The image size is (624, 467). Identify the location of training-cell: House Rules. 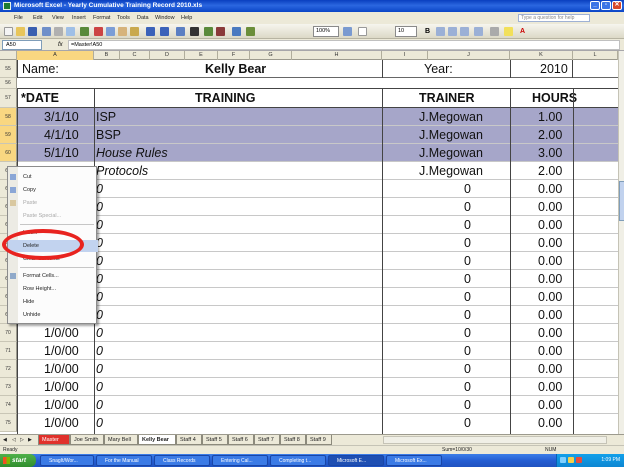
(132, 153).